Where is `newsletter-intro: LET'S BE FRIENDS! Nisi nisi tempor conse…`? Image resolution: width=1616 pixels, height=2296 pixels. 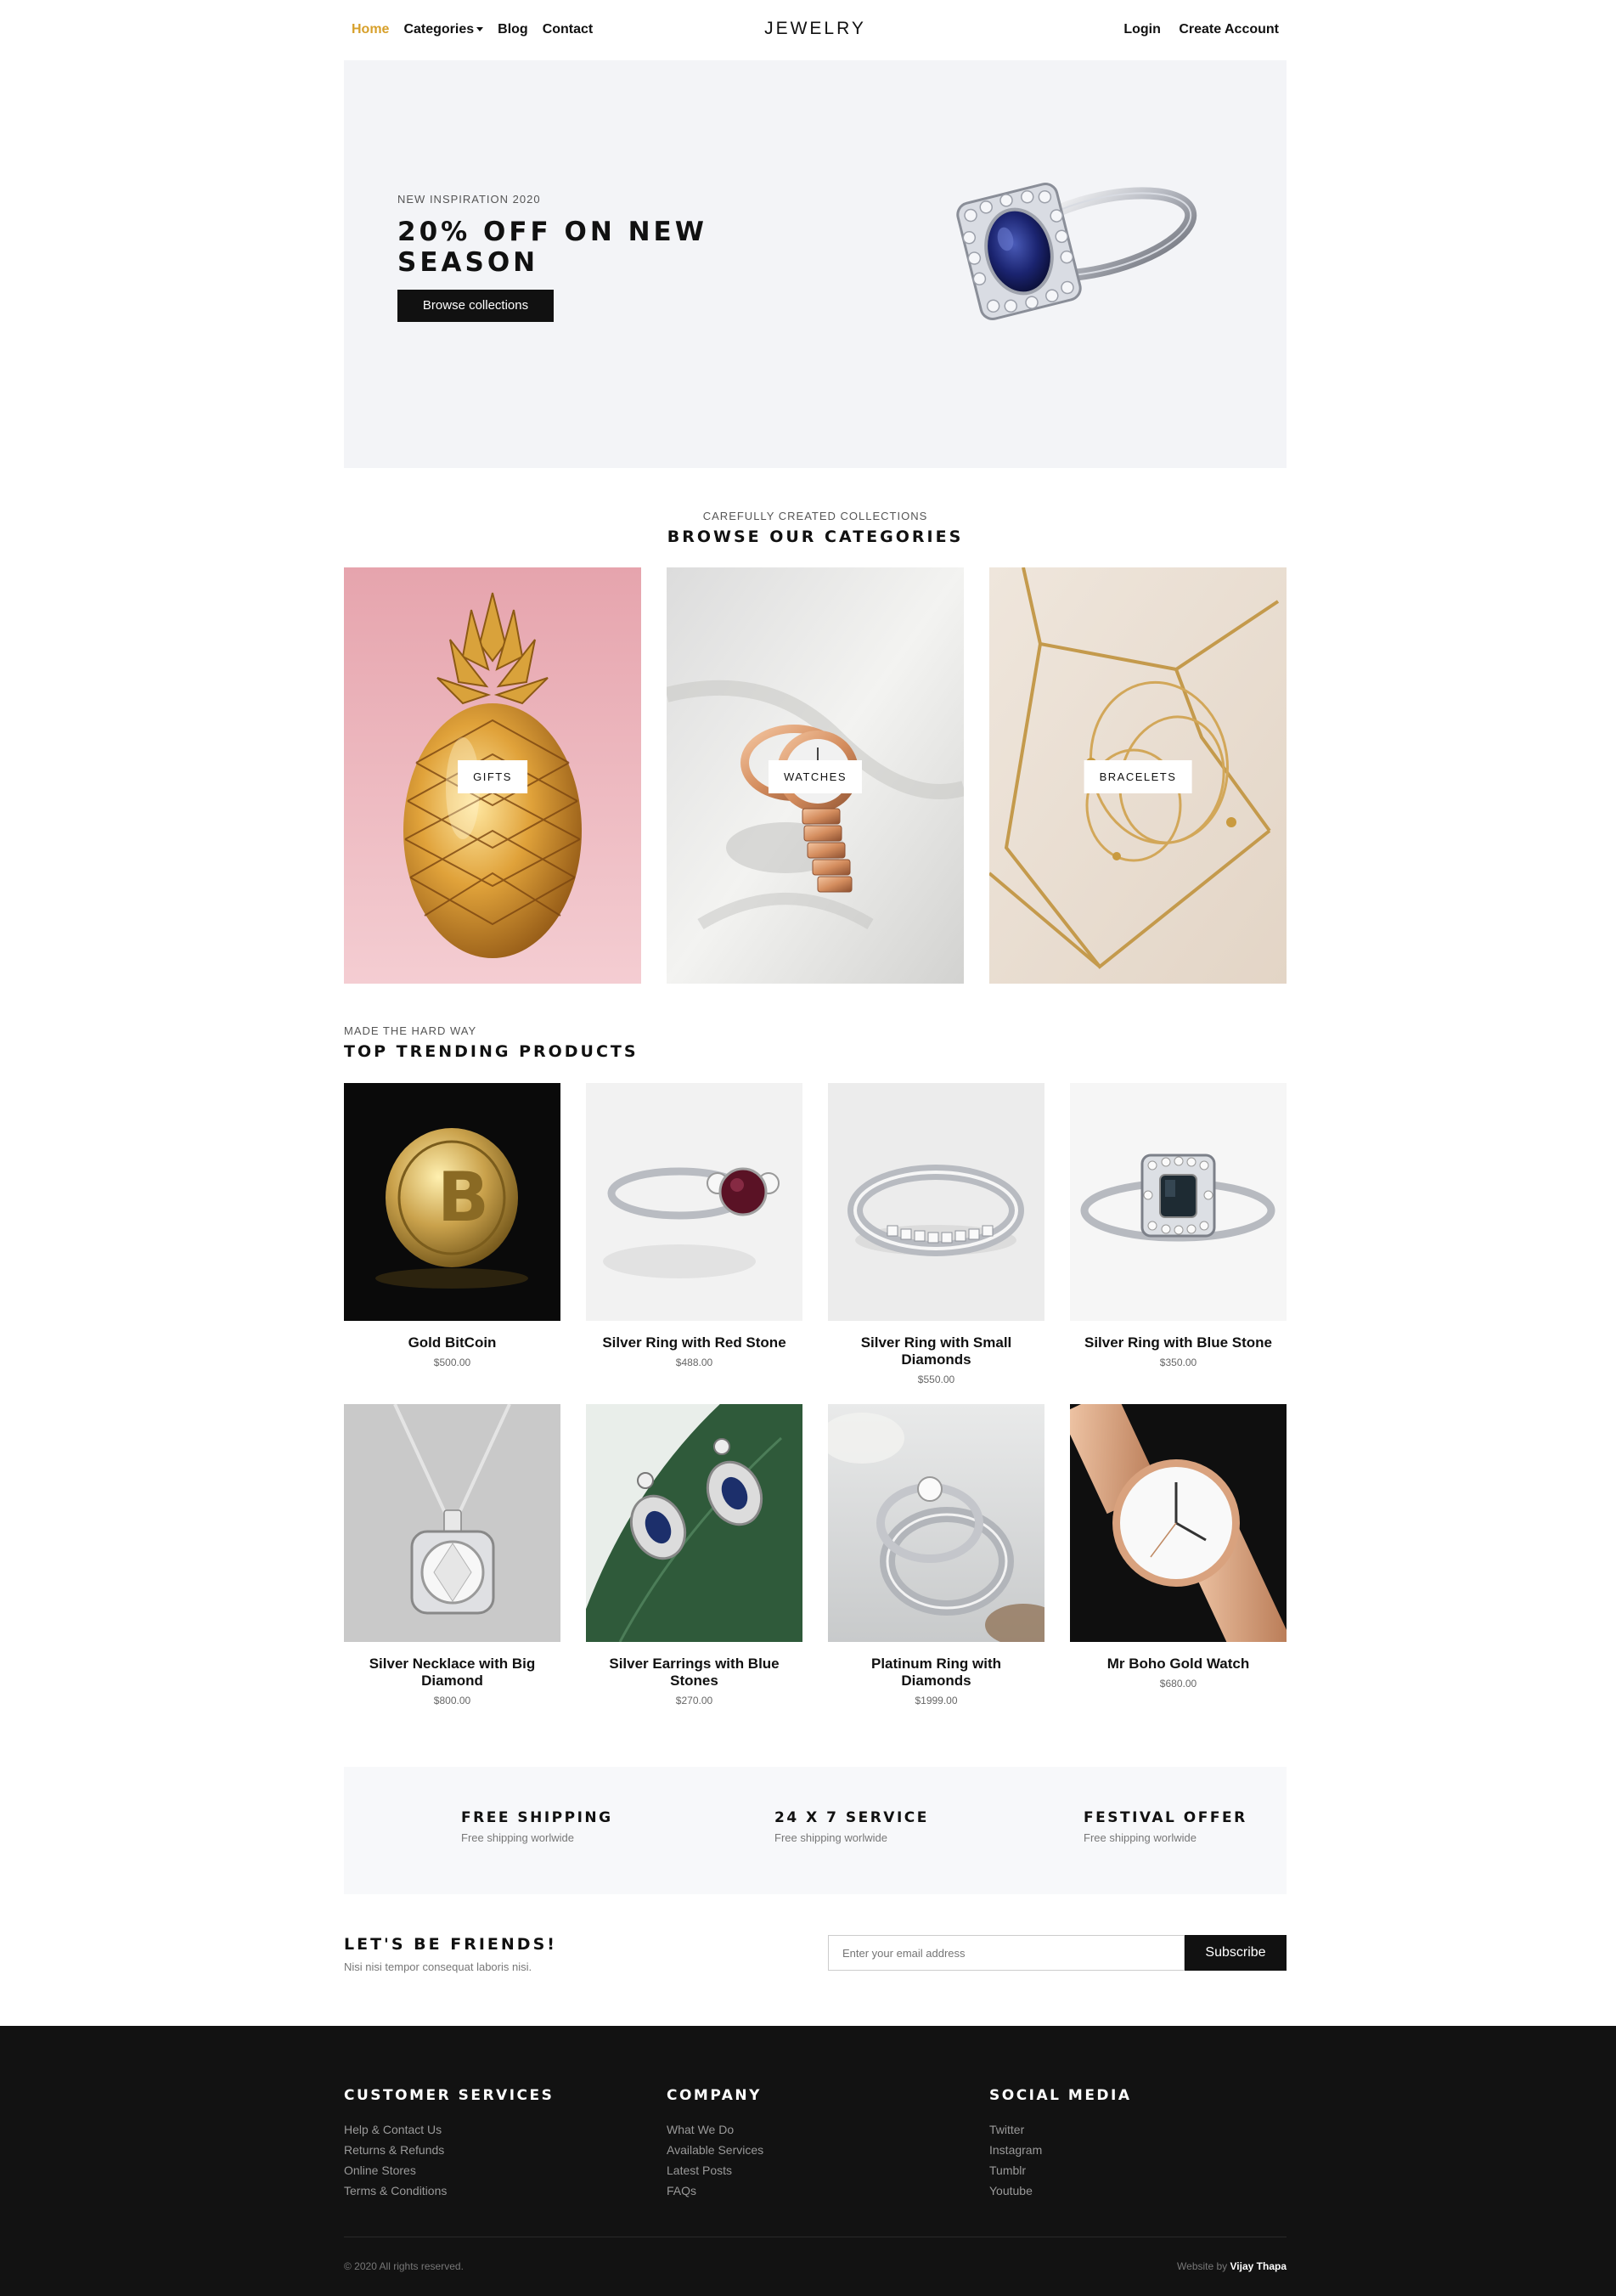 newsletter-intro: LET'S BE FRIENDS! Nisi nisi tempor conse… is located at coordinates (450, 1954).